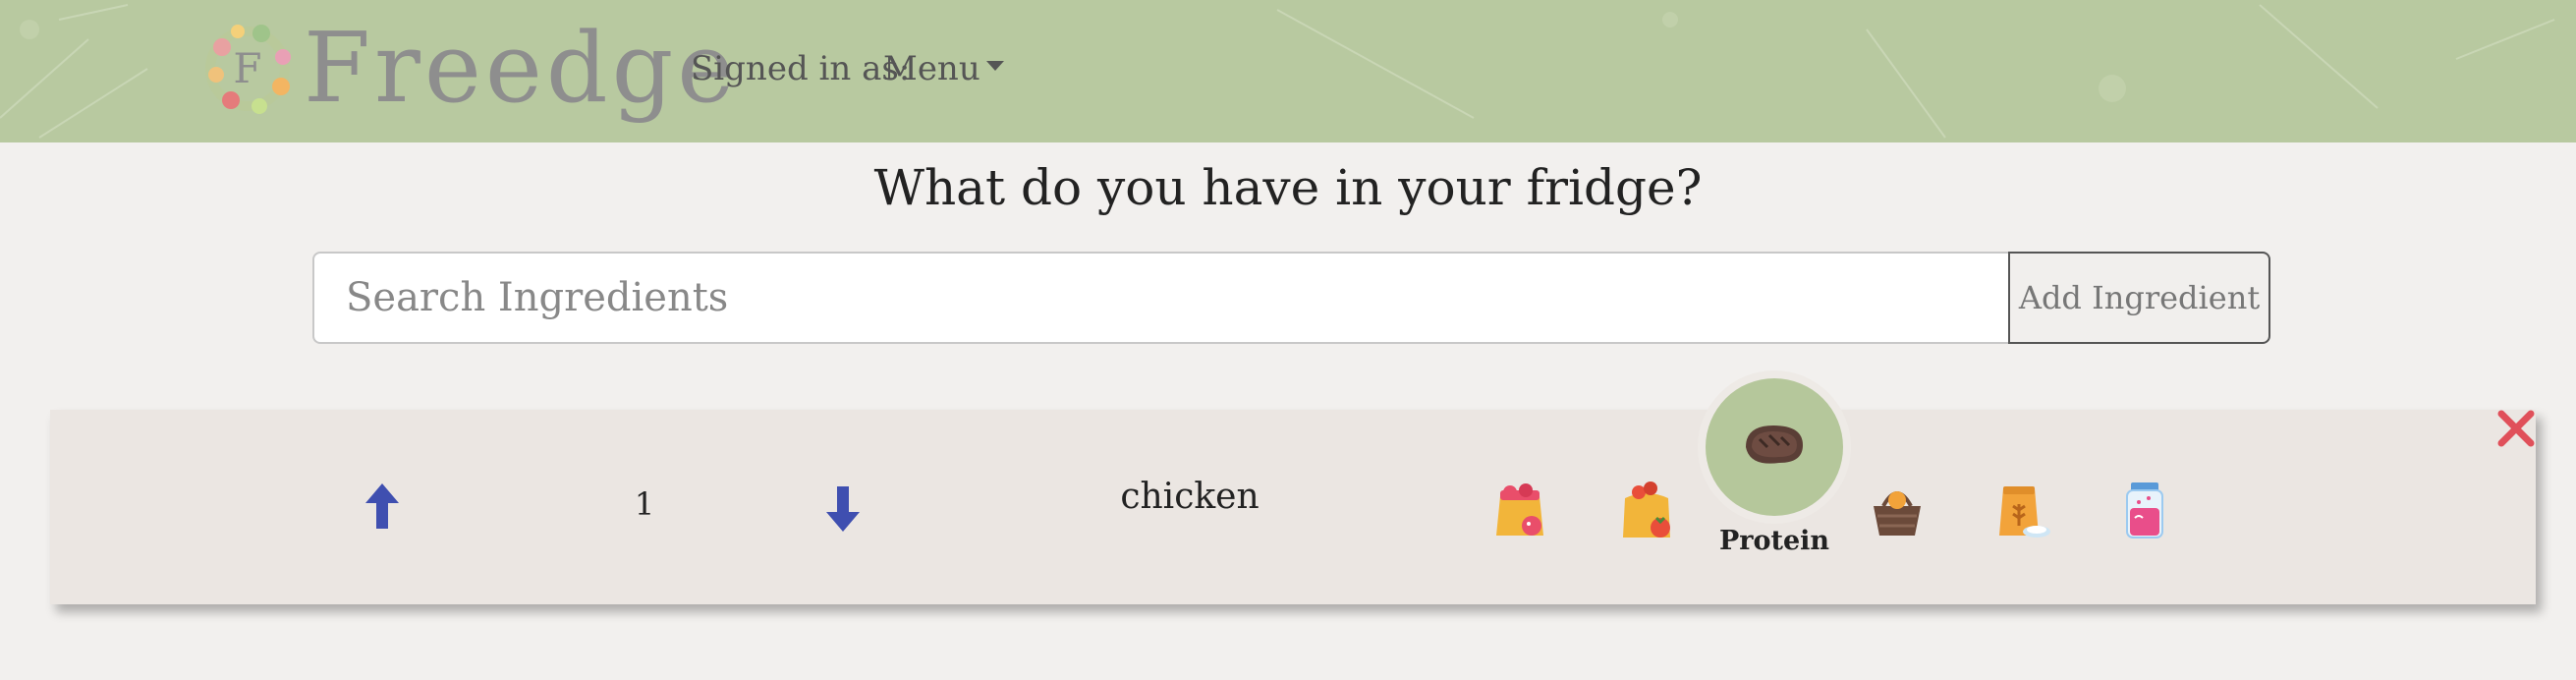  I want to click on red-bag-icon, so click(1519, 510).